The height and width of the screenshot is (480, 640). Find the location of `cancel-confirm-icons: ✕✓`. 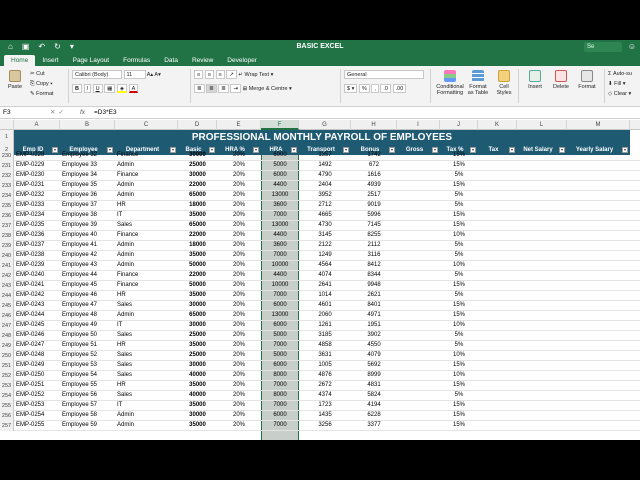

cancel-confirm-icons: ✕✓ is located at coordinates (58, 113).